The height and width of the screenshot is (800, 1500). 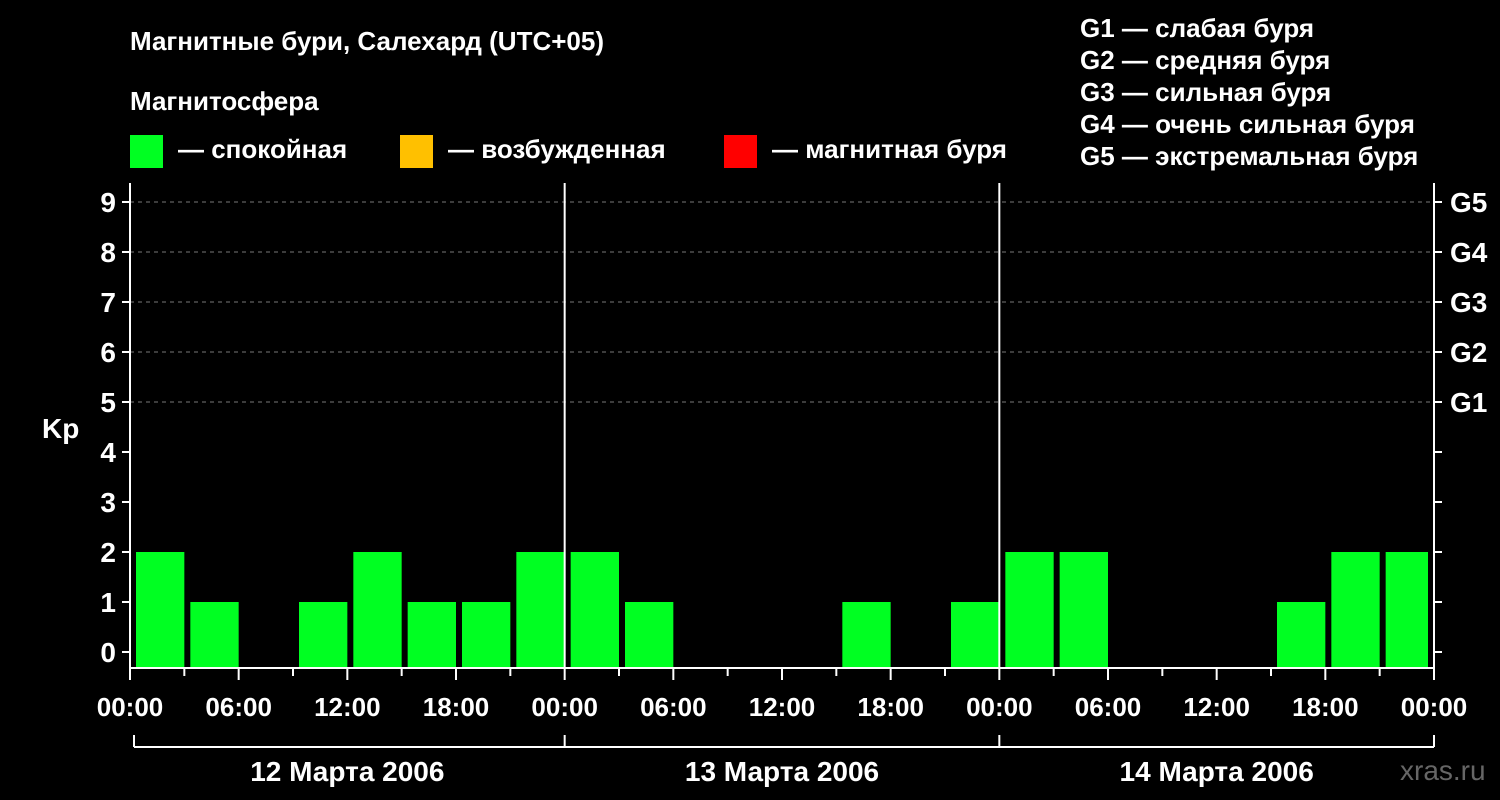 What do you see at coordinates (347, 771) in the screenshot?
I see `day-label: 12 Марта 2006` at bounding box center [347, 771].